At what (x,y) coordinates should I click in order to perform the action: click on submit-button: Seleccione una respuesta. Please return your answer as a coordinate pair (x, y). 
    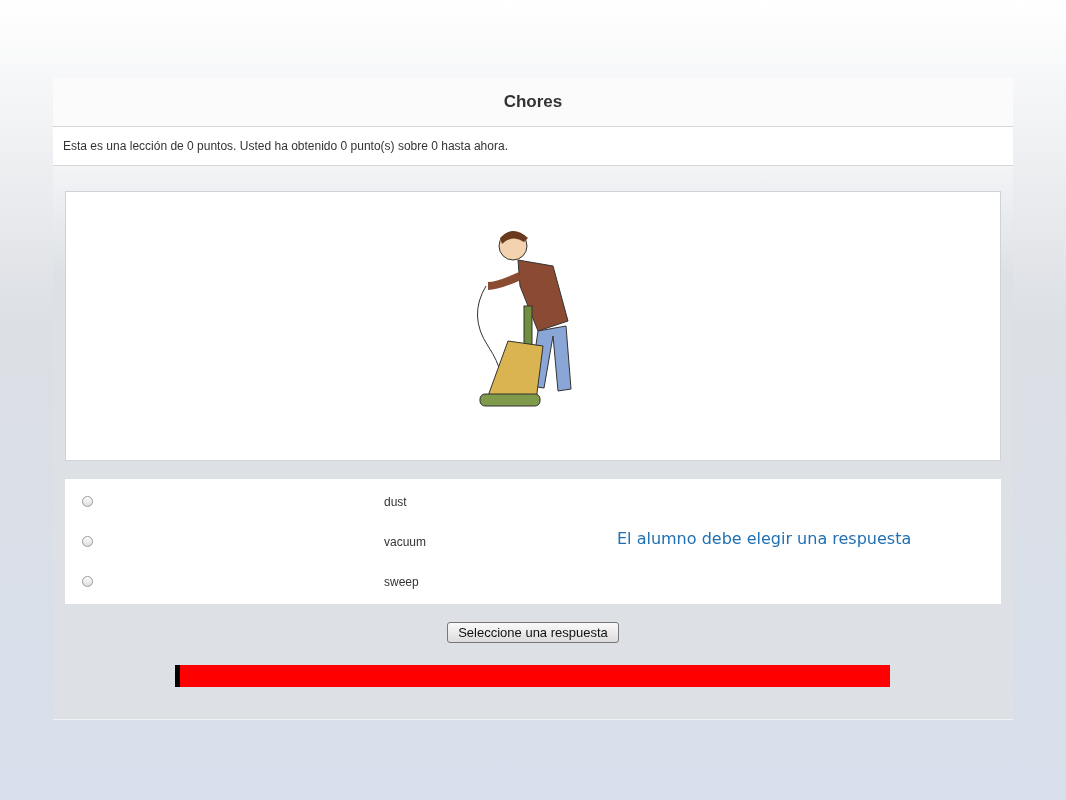
    Looking at the image, I should click on (533, 632).